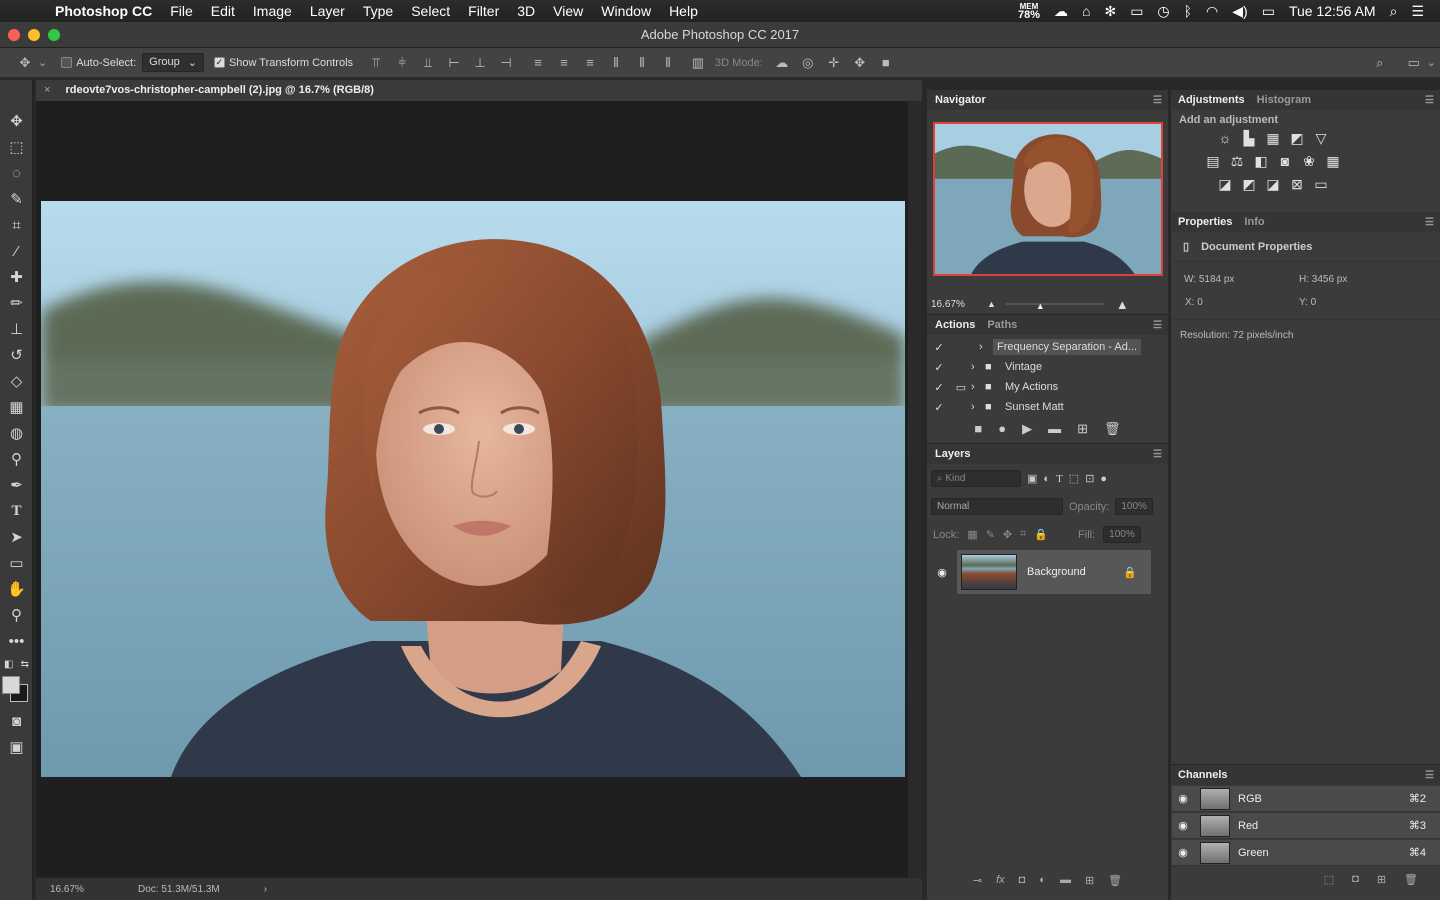 Image resolution: width=1440 pixels, height=900 pixels. What do you see at coordinates (1306, 826) in the screenshot?
I see `channel-row-red: ◉ Red ⌘3` at bounding box center [1306, 826].